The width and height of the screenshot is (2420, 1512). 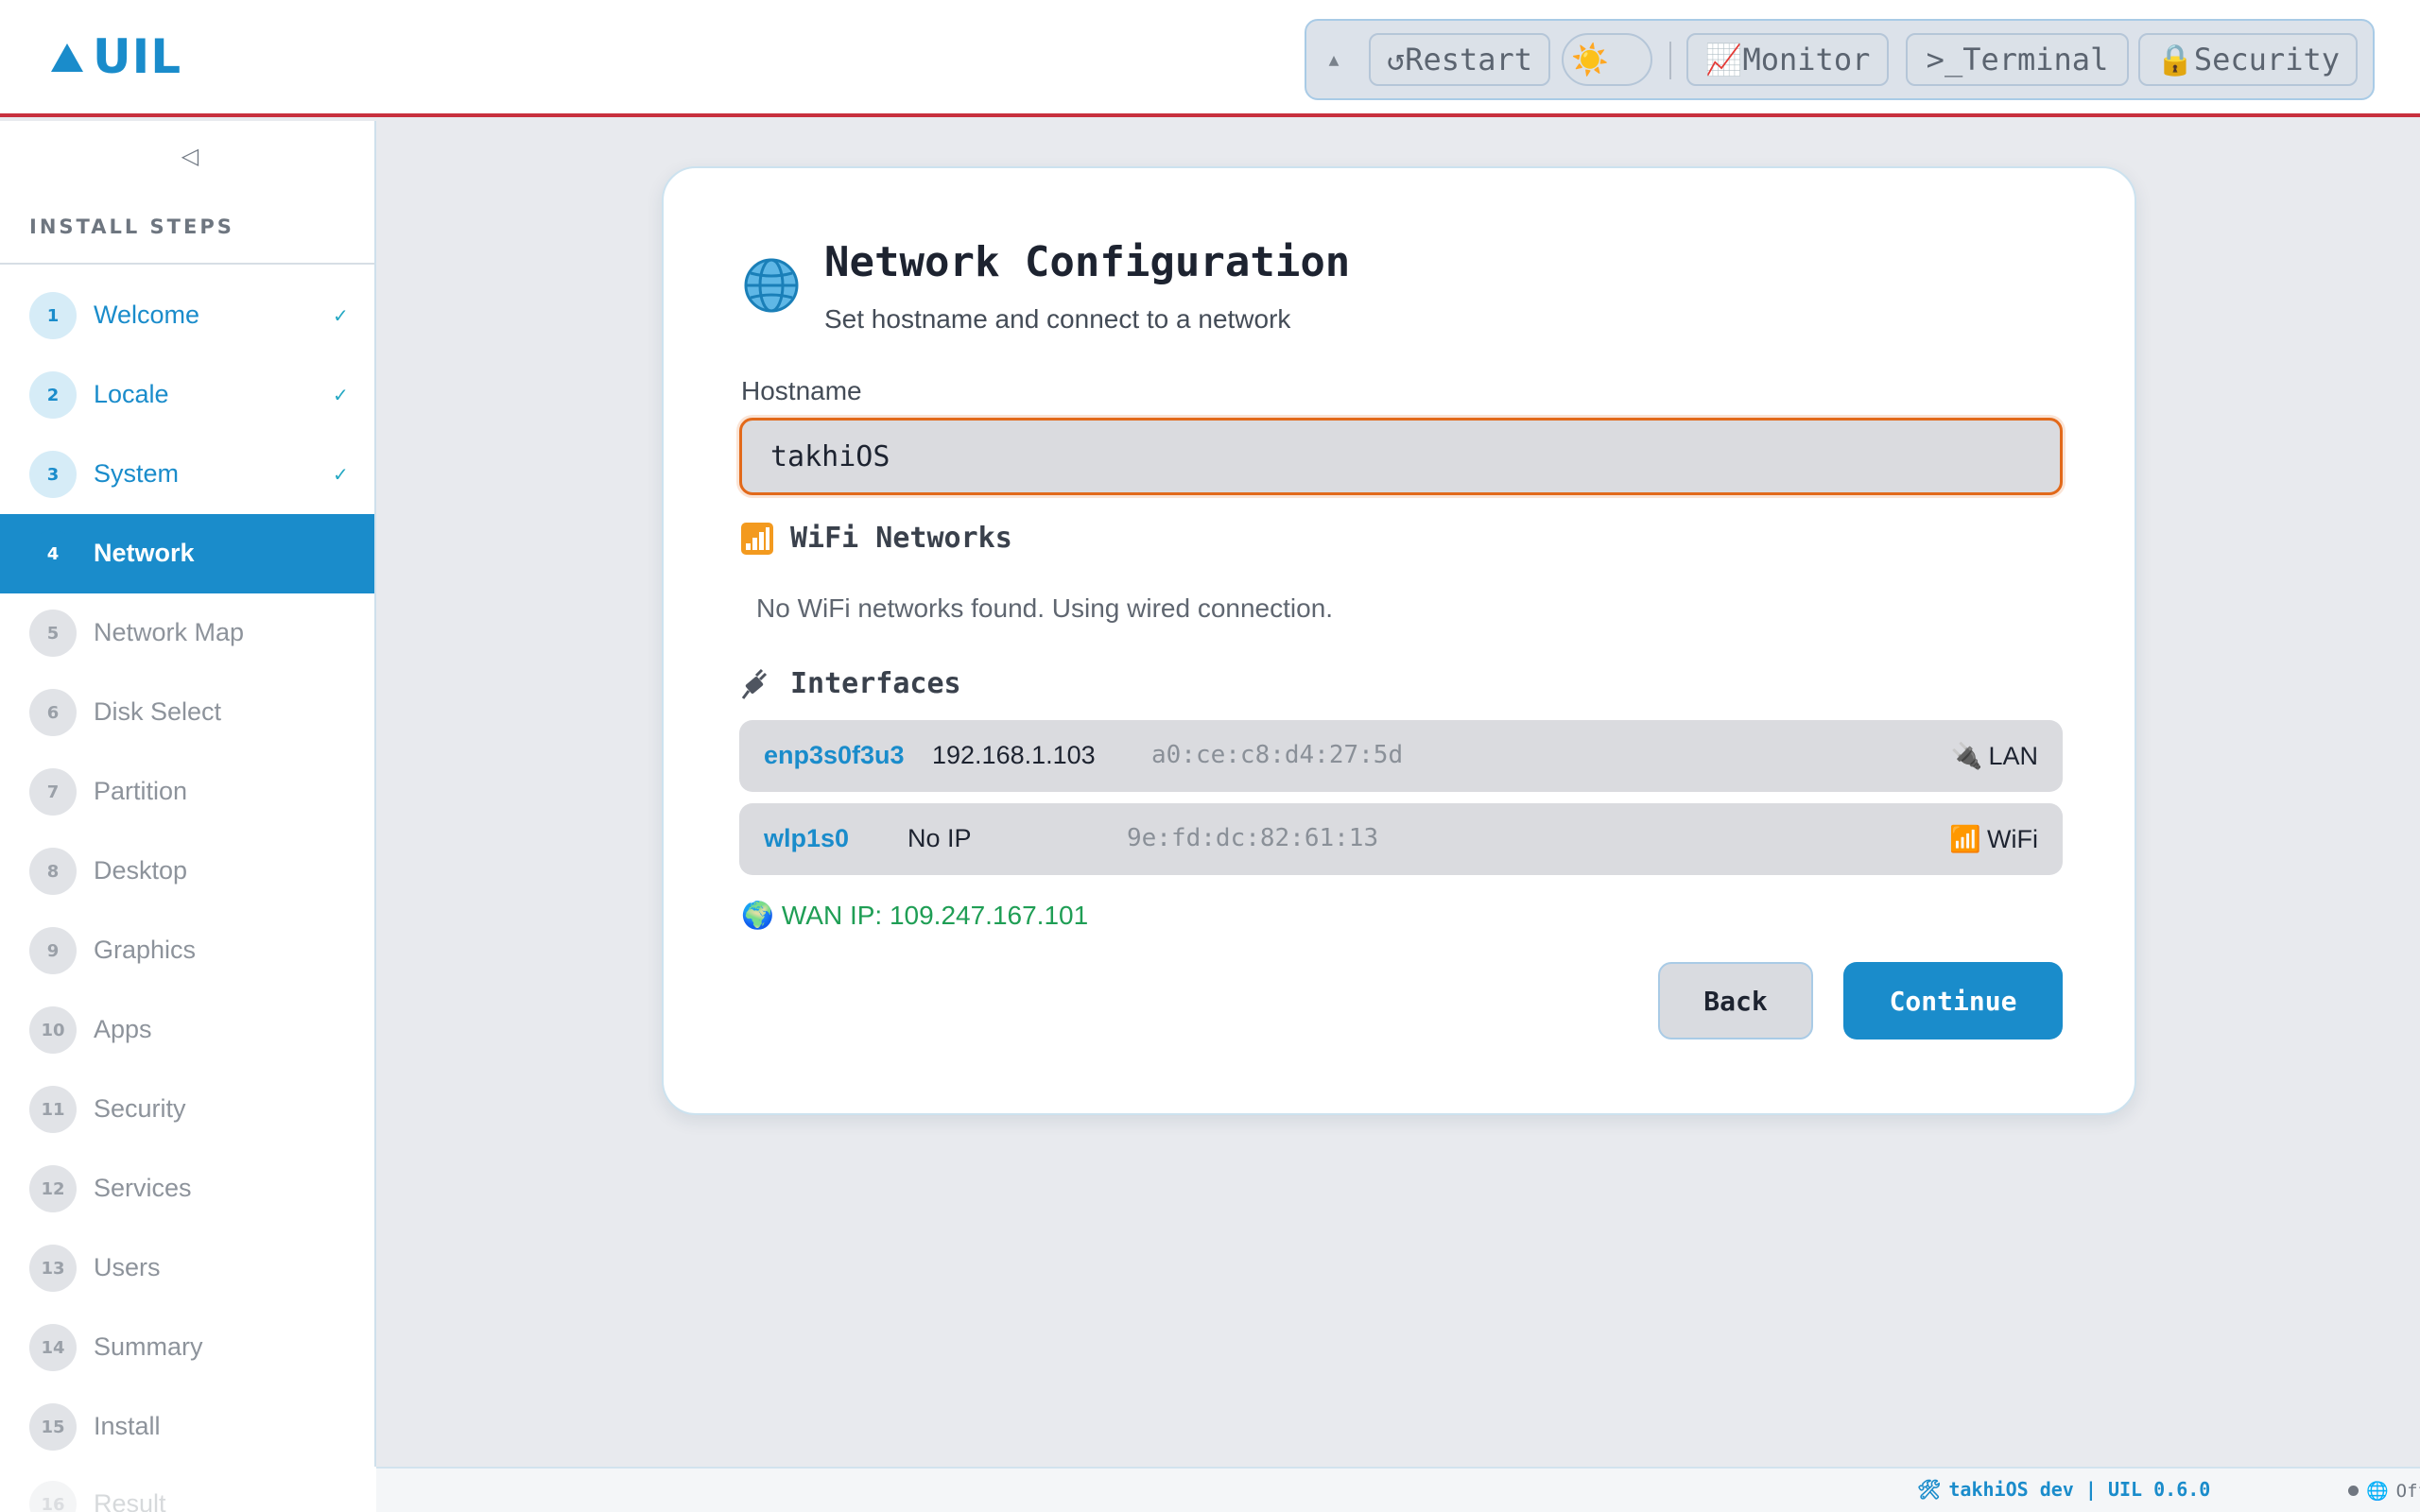 I want to click on continue-button: Continue, so click(x=1953, y=1001).